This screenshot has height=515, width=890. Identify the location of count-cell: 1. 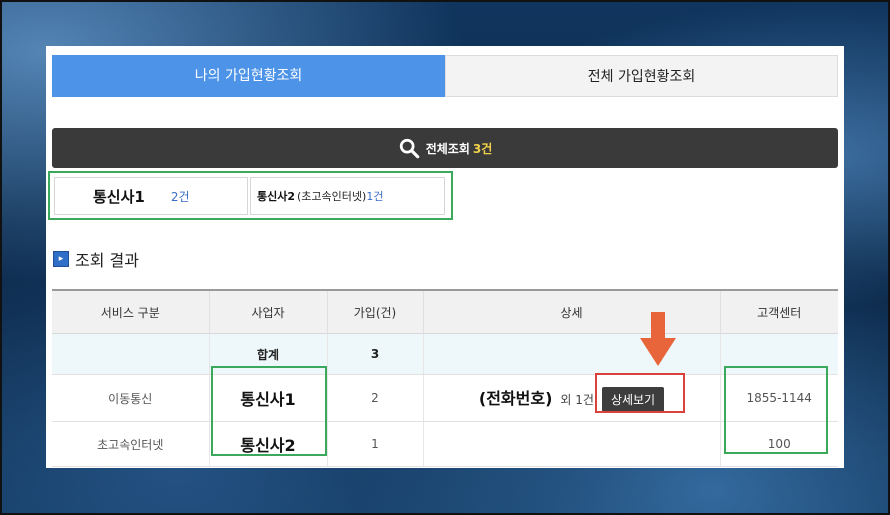
(374, 444).